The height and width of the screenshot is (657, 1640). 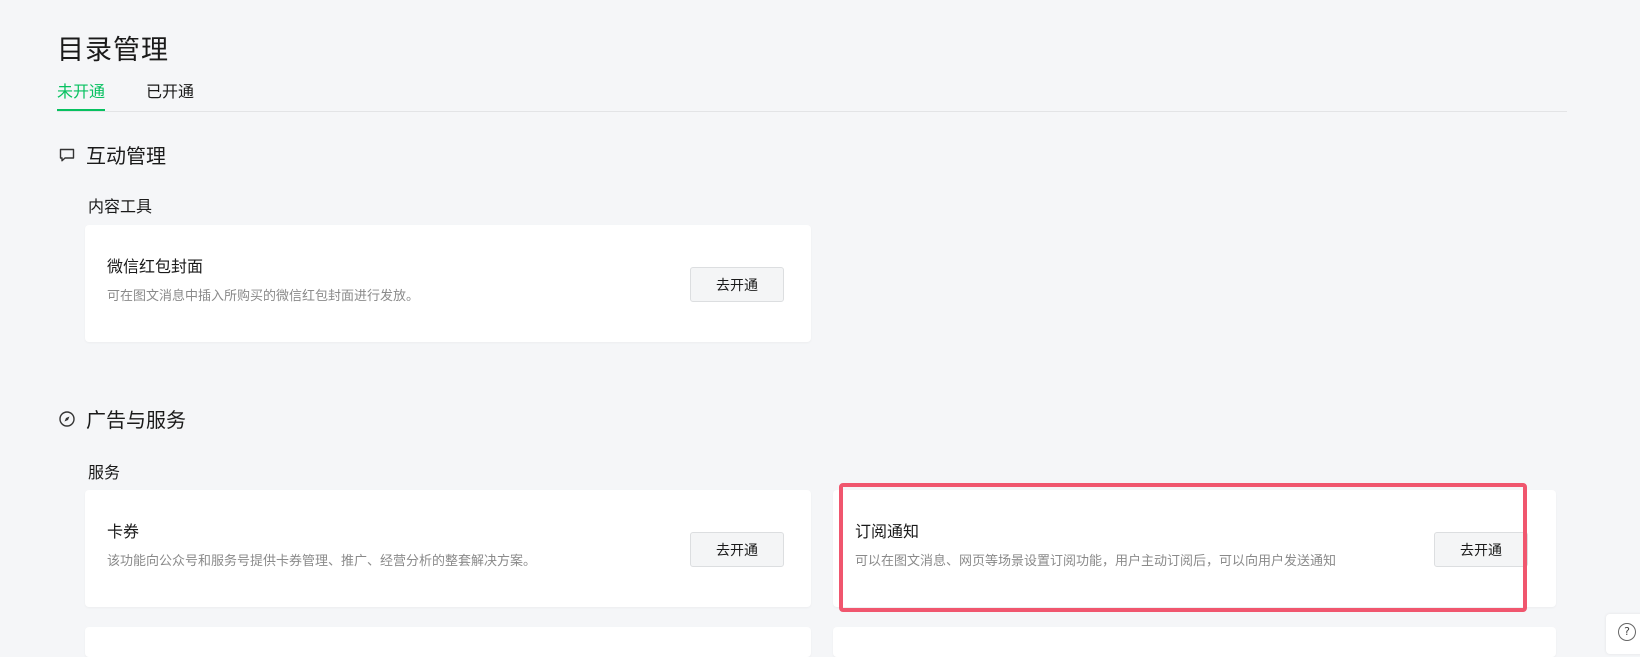 I want to click on tab-opened: 已开通, so click(x=170, y=95).